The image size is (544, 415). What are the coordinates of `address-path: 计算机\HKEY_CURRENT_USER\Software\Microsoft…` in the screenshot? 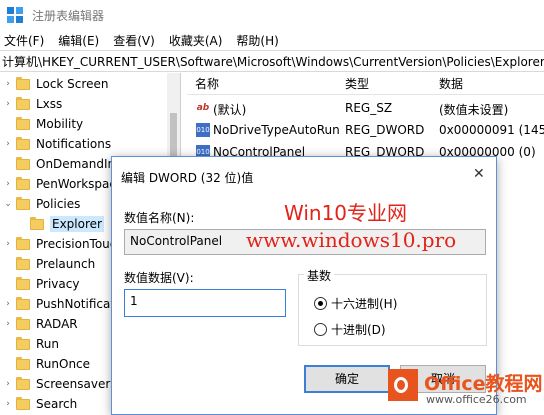 It's located at (273, 61).